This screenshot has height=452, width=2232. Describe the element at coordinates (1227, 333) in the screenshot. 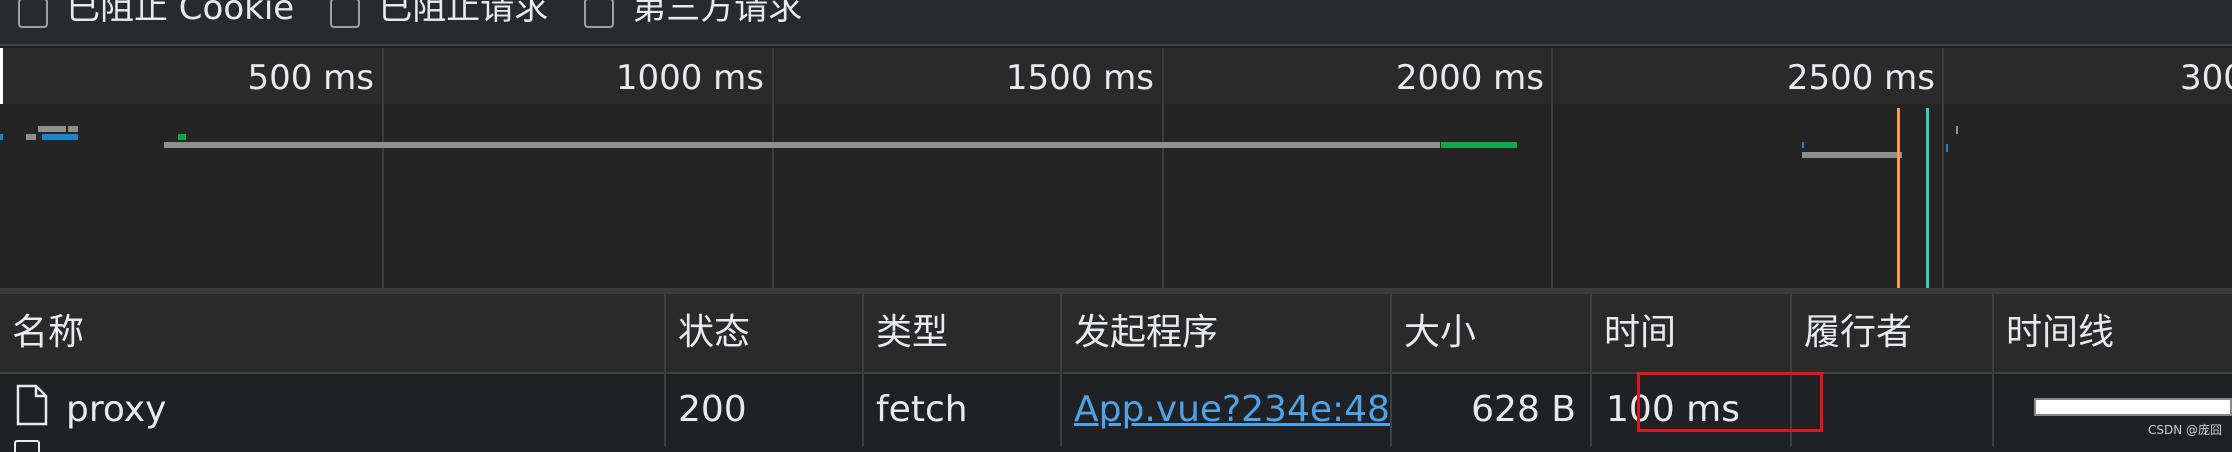

I see `column-header-initiator: 发起程序` at that location.